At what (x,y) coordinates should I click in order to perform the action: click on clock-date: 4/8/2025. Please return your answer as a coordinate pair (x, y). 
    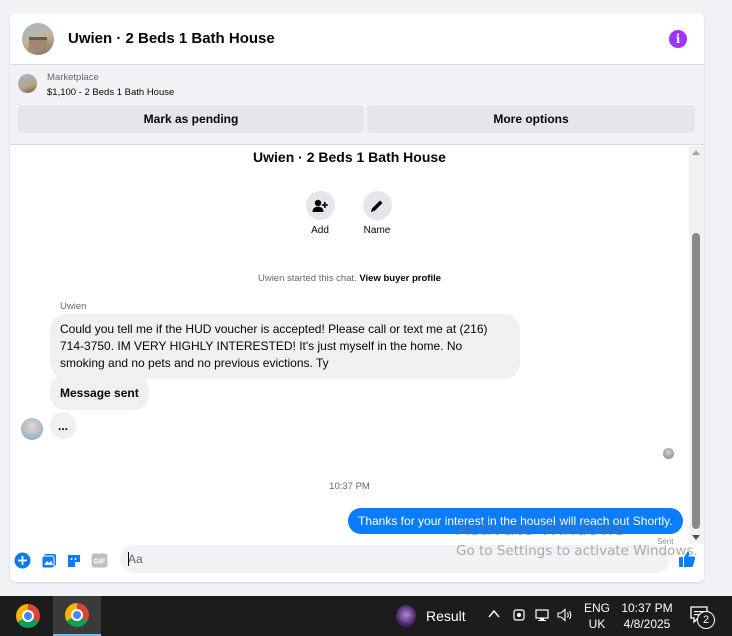
    Looking at the image, I should click on (647, 624).